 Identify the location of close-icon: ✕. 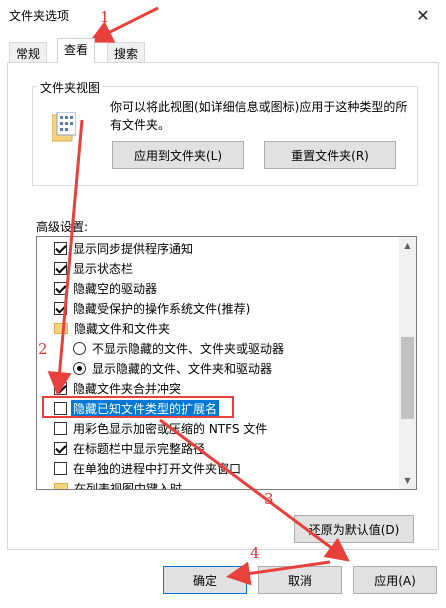
(423, 15).